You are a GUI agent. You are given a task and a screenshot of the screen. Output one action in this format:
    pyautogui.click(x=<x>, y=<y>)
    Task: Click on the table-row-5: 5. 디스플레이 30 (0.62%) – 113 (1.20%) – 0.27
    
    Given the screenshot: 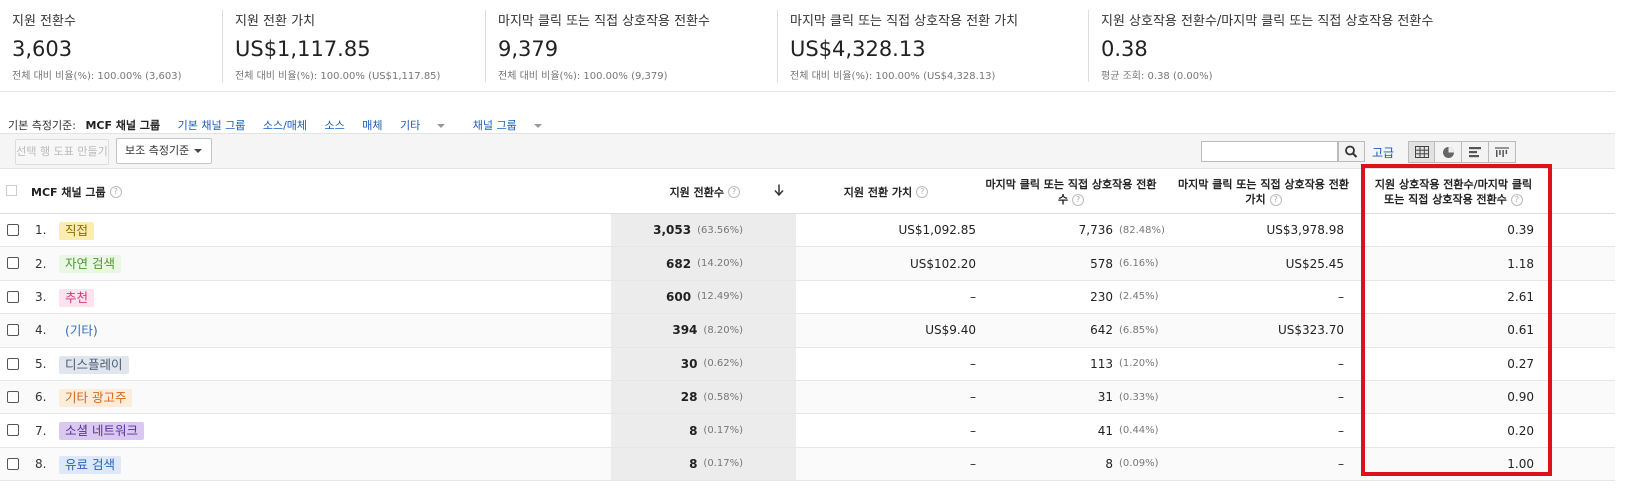 What is the action you would take?
    pyautogui.click(x=807, y=364)
    